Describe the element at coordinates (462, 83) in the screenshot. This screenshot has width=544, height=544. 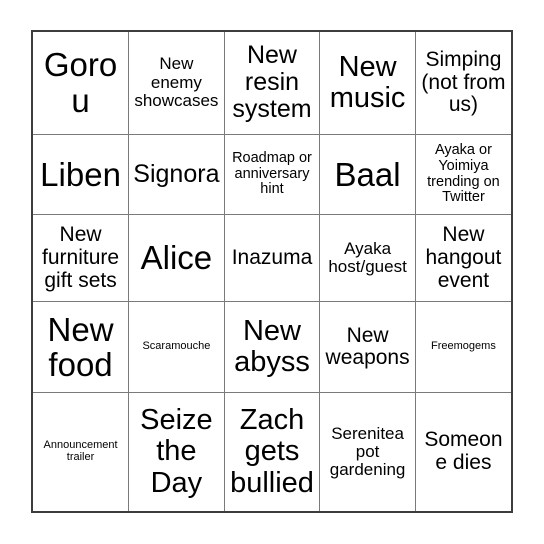
I see `bingo-cell-0-4: Simping (not from us)` at that location.